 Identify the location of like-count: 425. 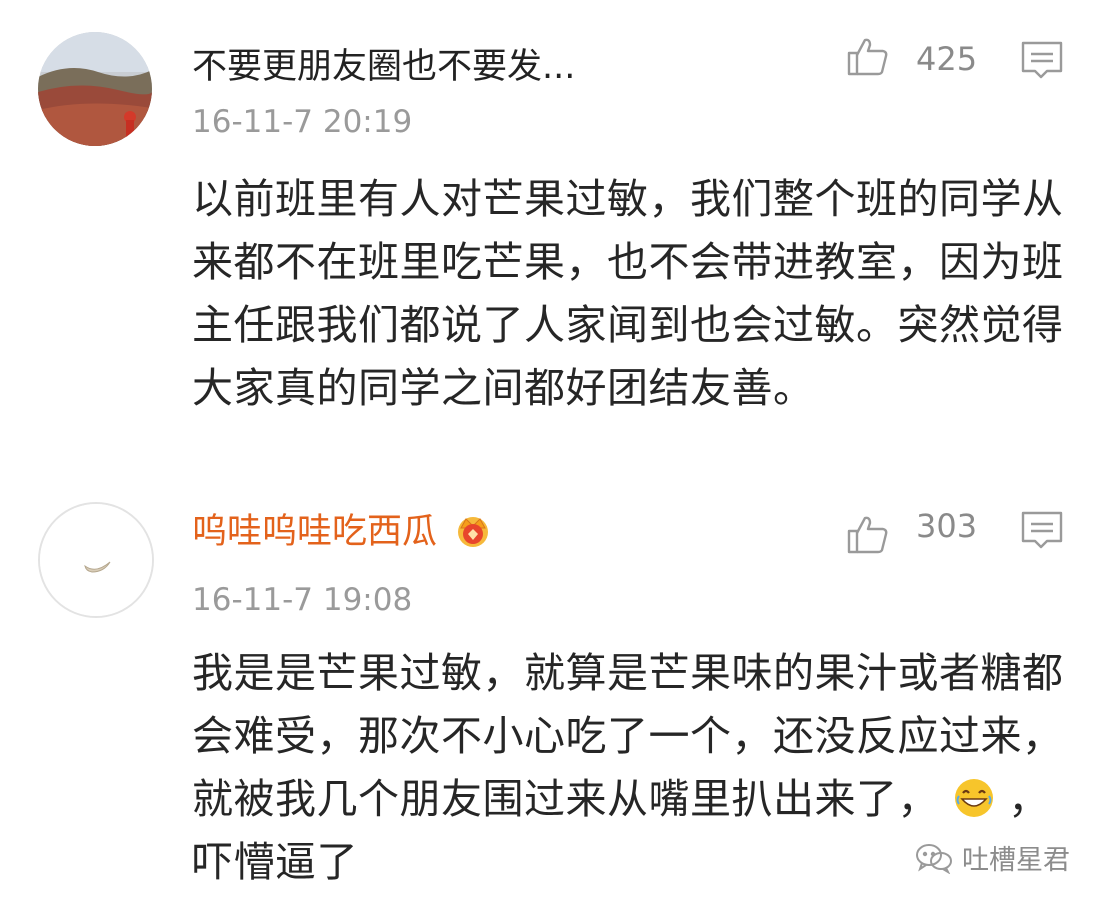
(947, 59).